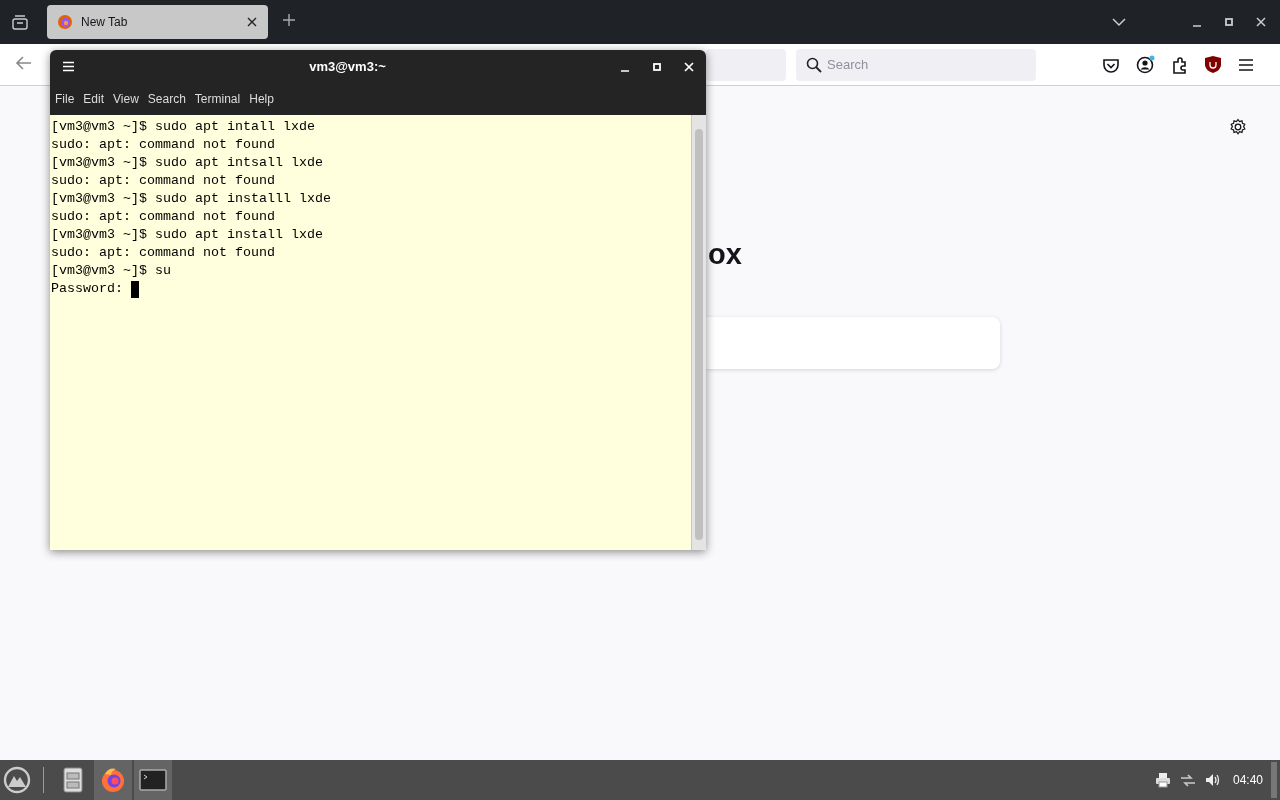 This screenshot has width=1280, height=800. What do you see at coordinates (104, 22) in the screenshot?
I see `tab-title: New Tab` at bounding box center [104, 22].